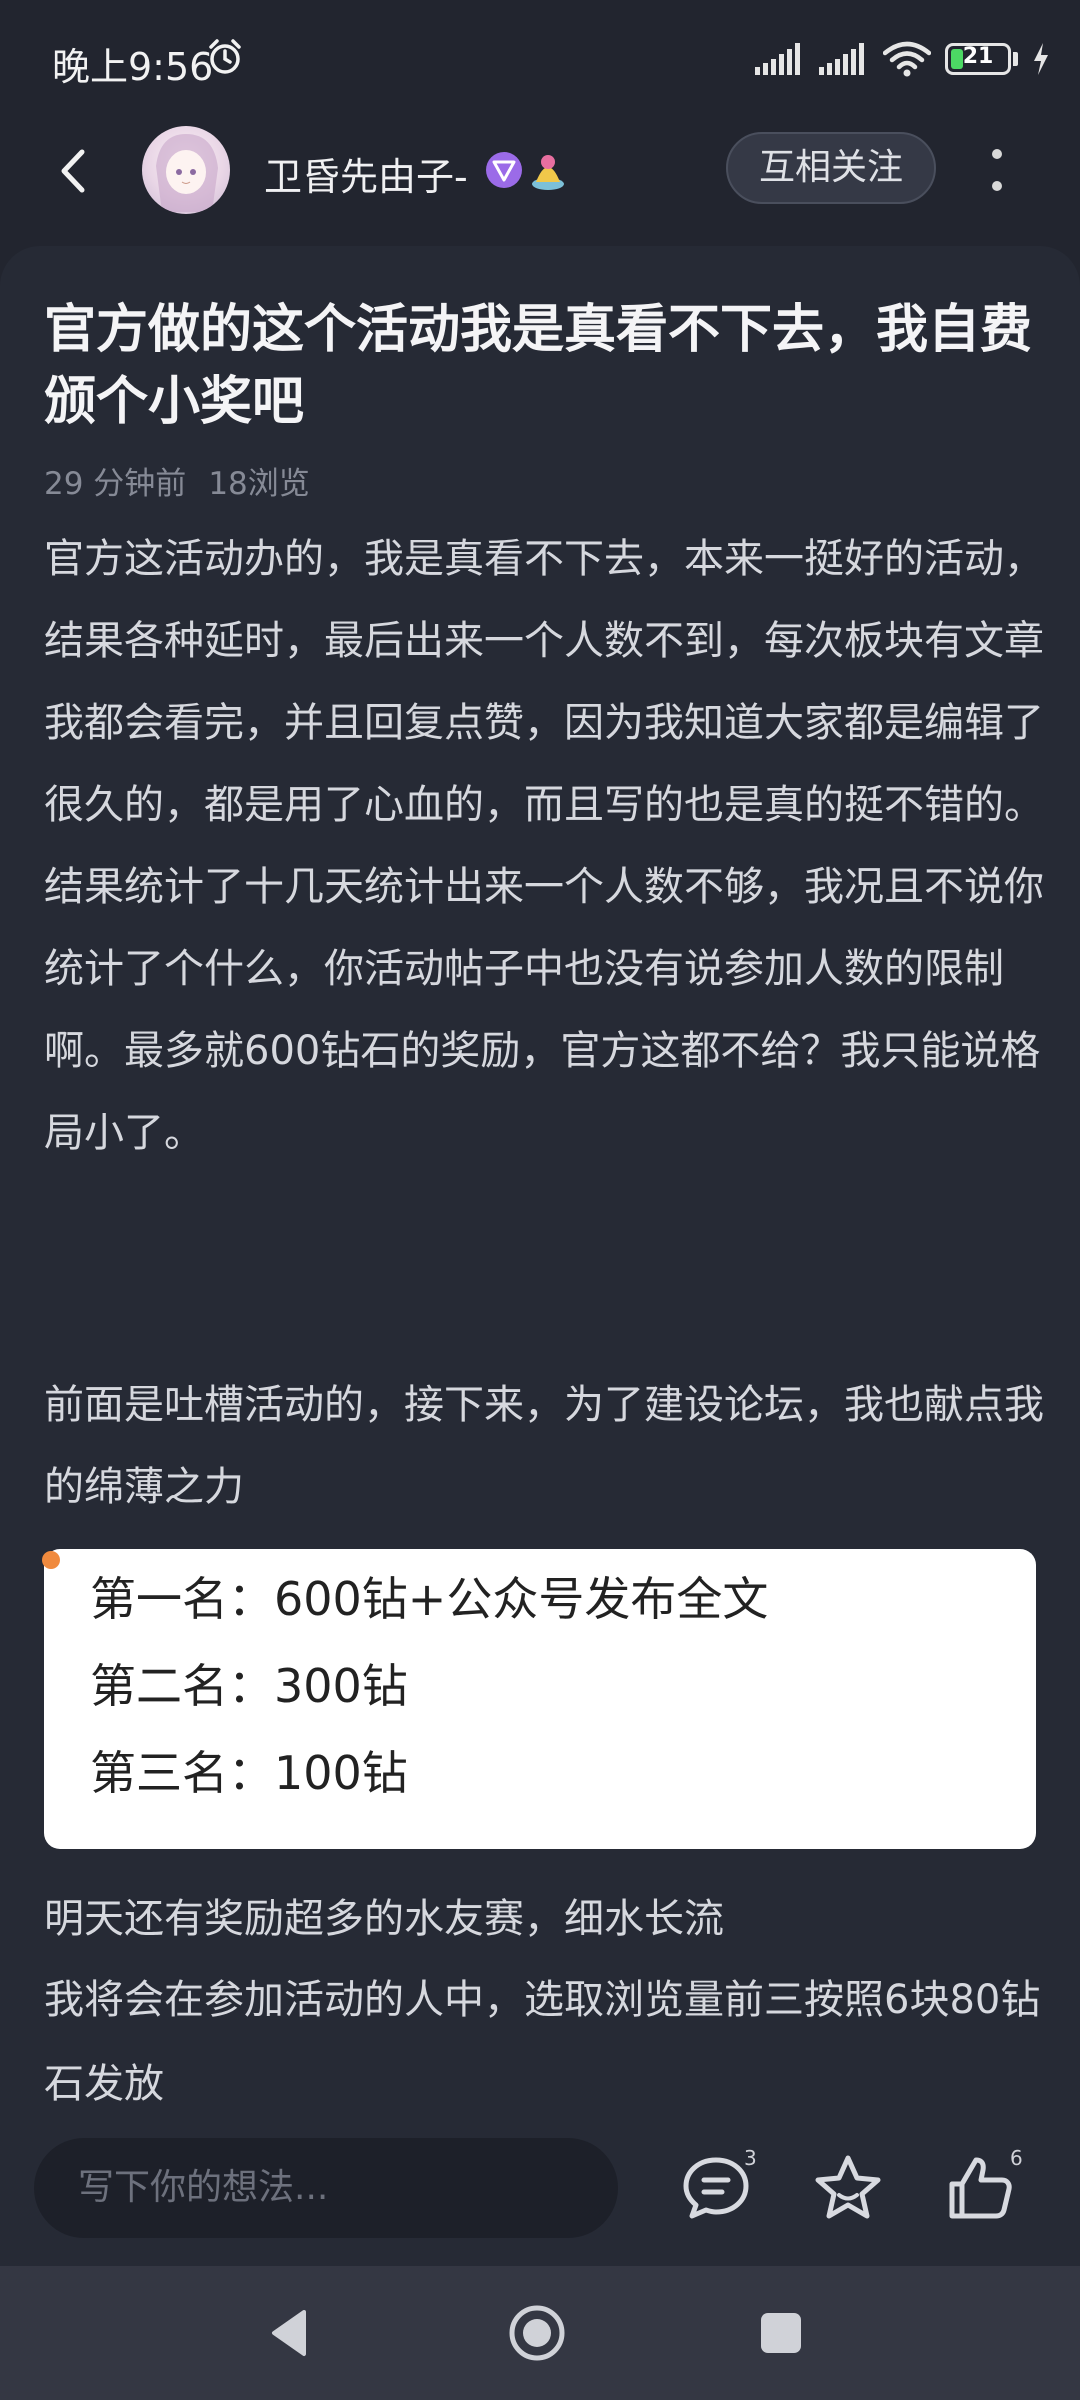 The image size is (1080, 2400). Describe the element at coordinates (51, 1560) in the screenshot. I see `accent-dot` at that location.